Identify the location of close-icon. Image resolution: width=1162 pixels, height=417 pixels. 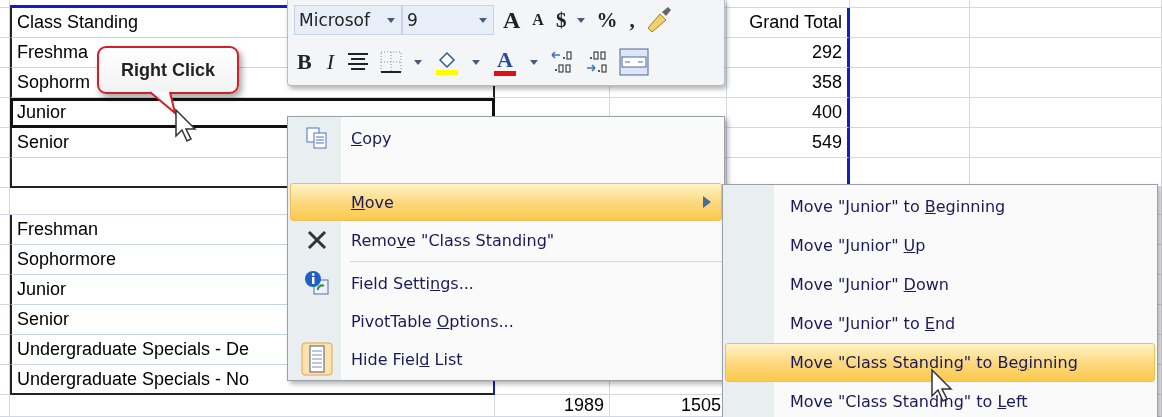
(317, 240).